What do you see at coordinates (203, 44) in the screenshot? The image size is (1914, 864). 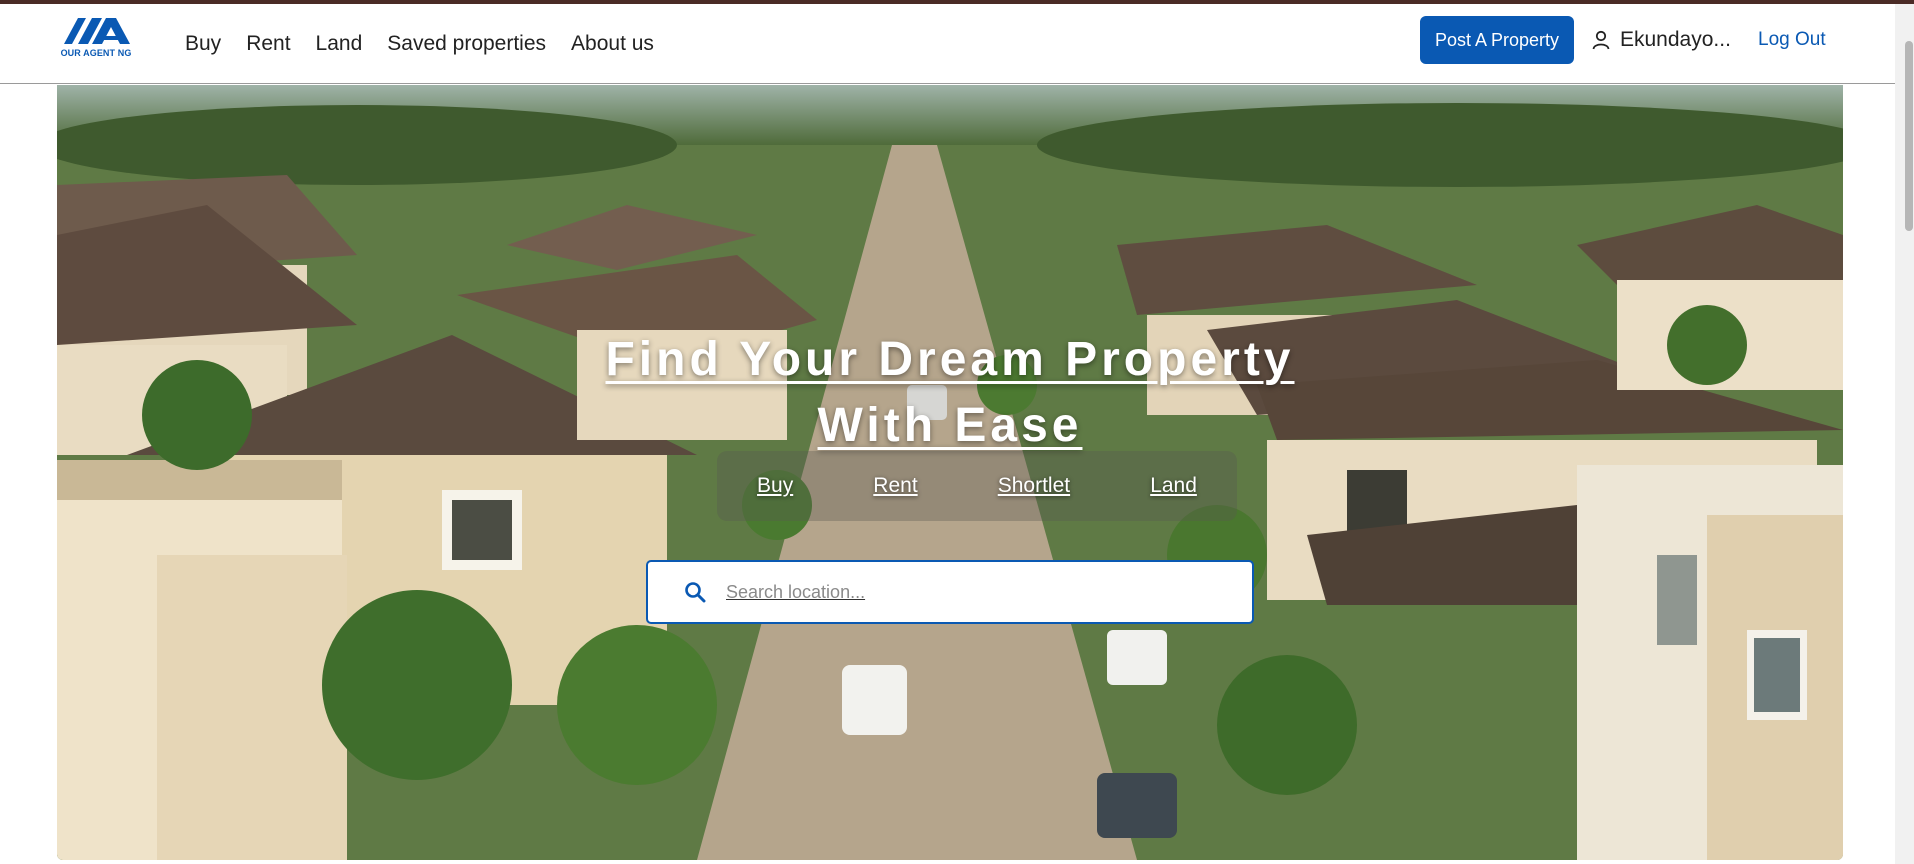 I see `nav-buy: Buy` at bounding box center [203, 44].